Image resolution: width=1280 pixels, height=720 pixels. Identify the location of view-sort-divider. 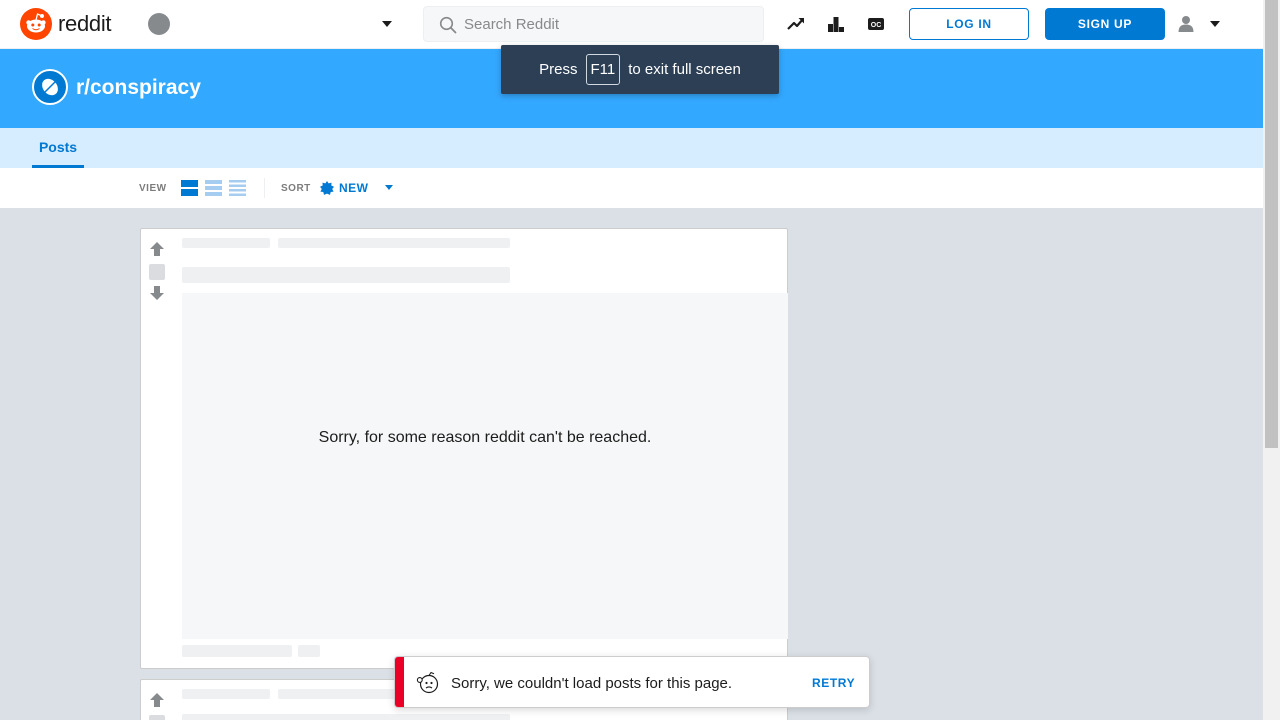
(264, 188).